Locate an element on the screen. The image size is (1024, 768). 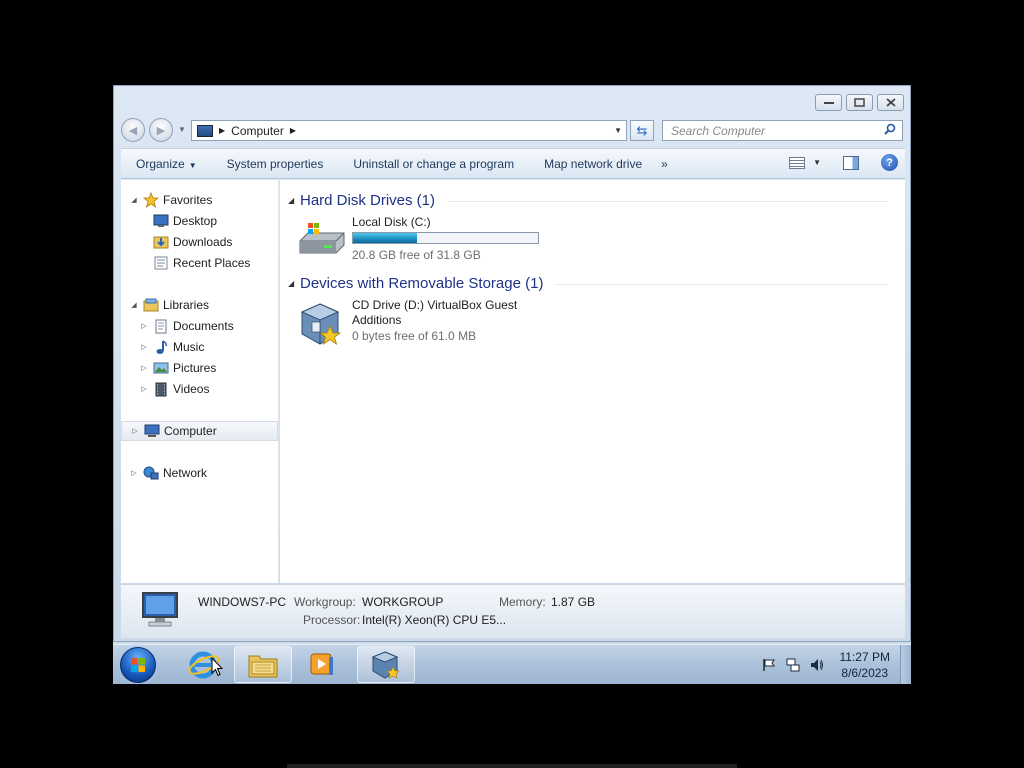
nav-item-favorites: ◢ Favorites is located at coordinates (199, 200).